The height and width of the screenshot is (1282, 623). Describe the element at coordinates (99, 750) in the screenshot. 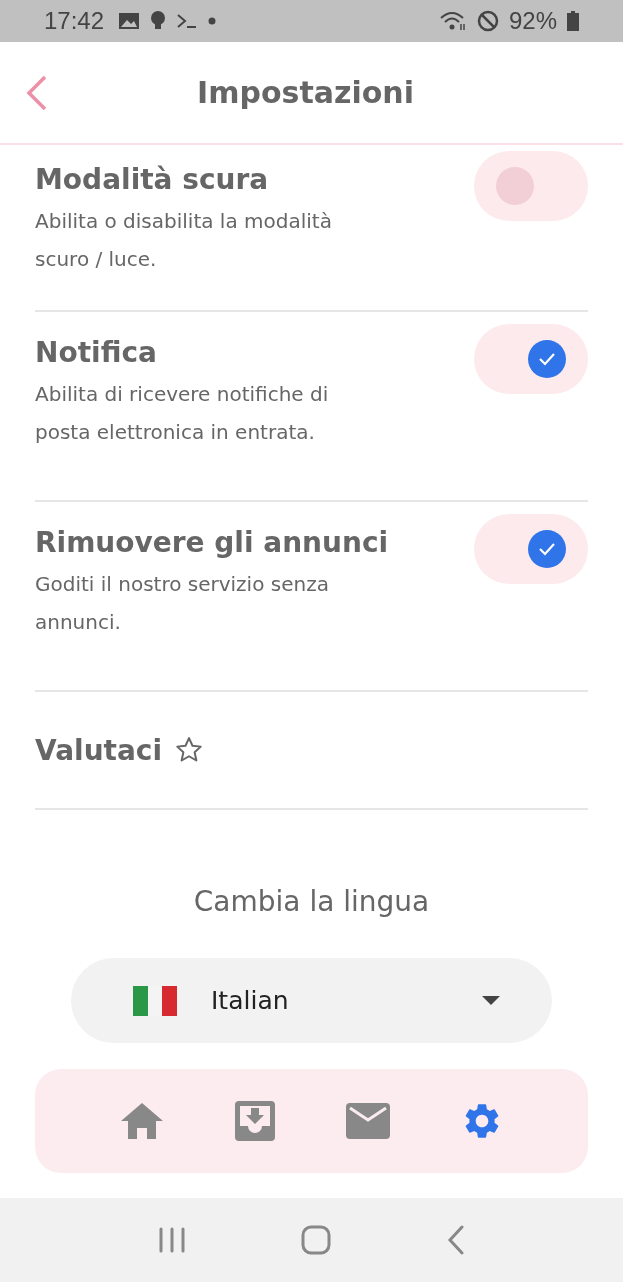

I see `rate-link: Valutaci` at that location.